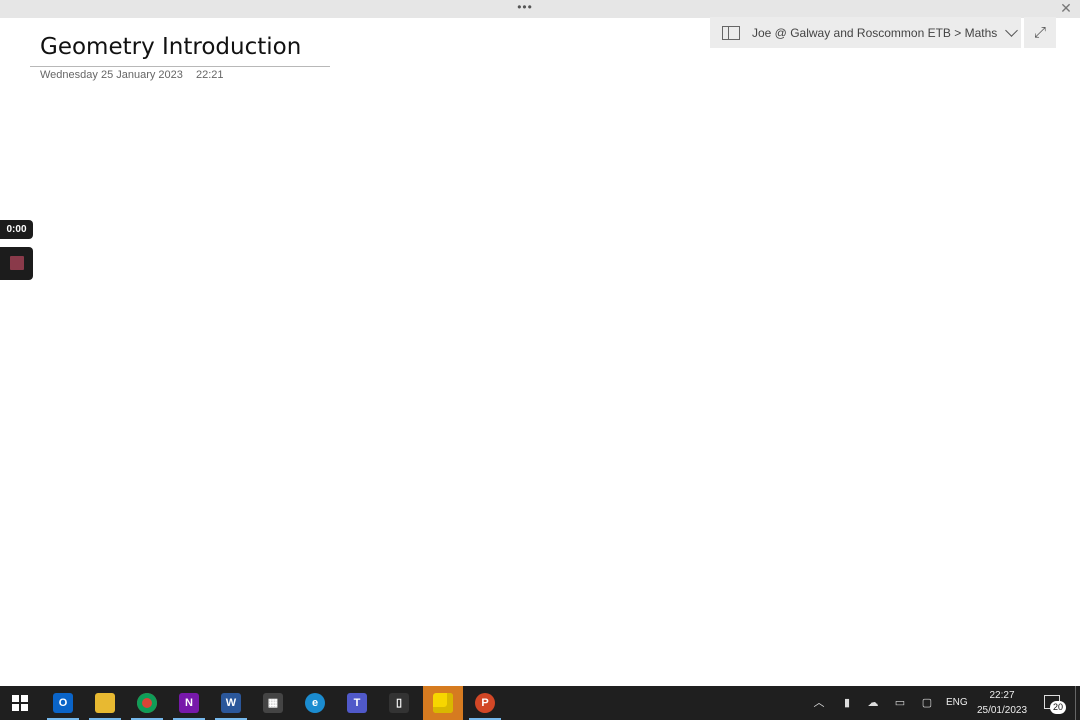 The width and height of the screenshot is (1080, 720). What do you see at coordinates (1002, 703) in the screenshot?
I see `system-clock: 22:27 25/01/2023` at bounding box center [1002, 703].